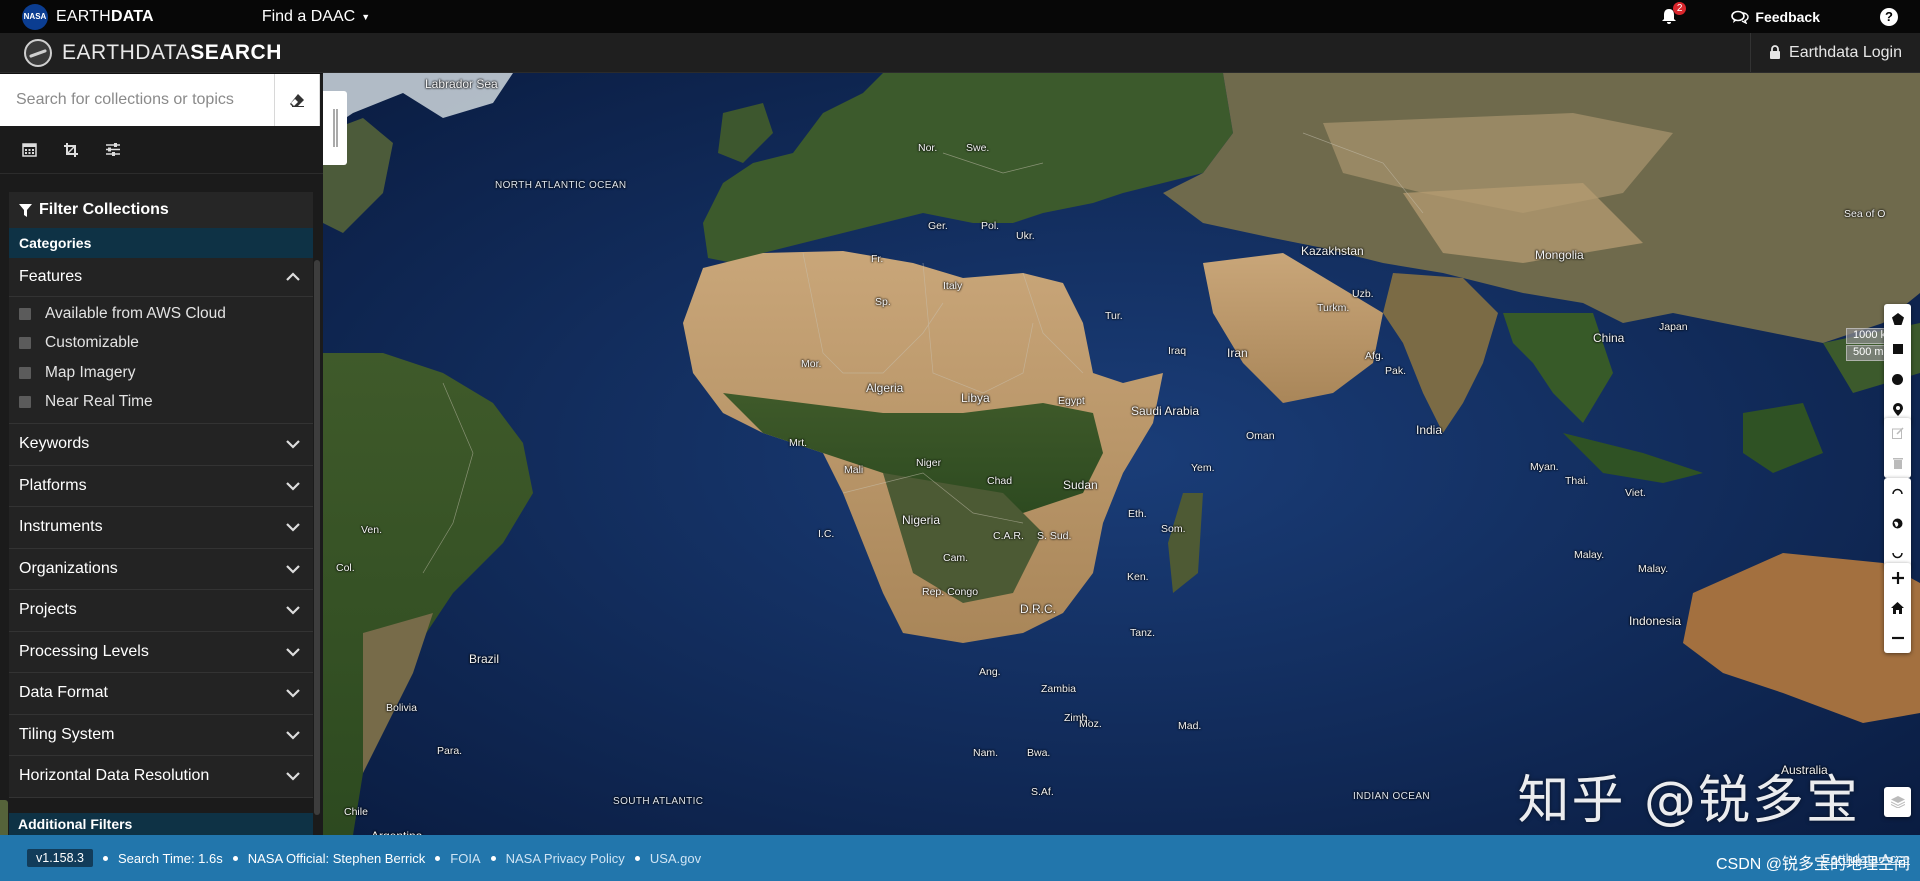  I want to click on geographic-projection-button, so click(1897, 523).